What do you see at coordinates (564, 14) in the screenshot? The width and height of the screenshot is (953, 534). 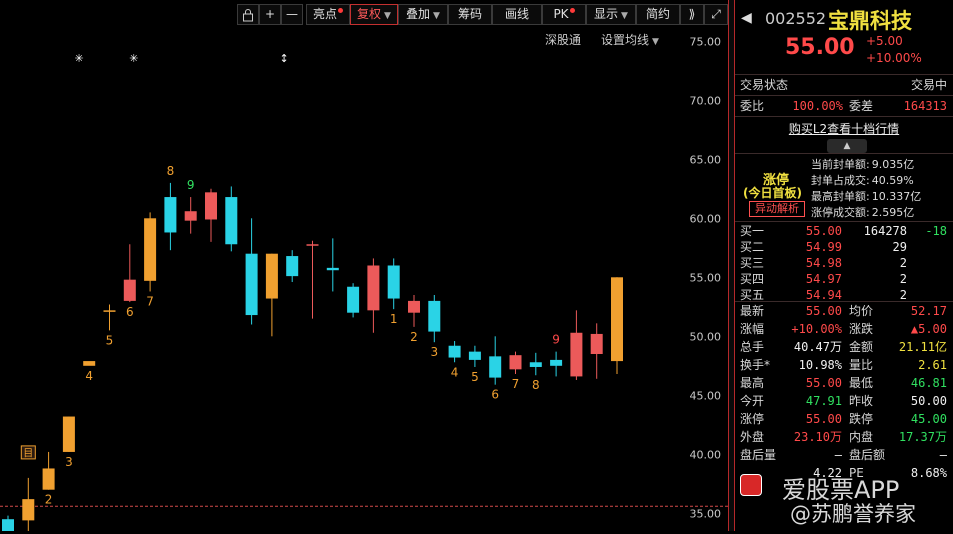 I see `pk-button: PK` at bounding box center [564, 14].